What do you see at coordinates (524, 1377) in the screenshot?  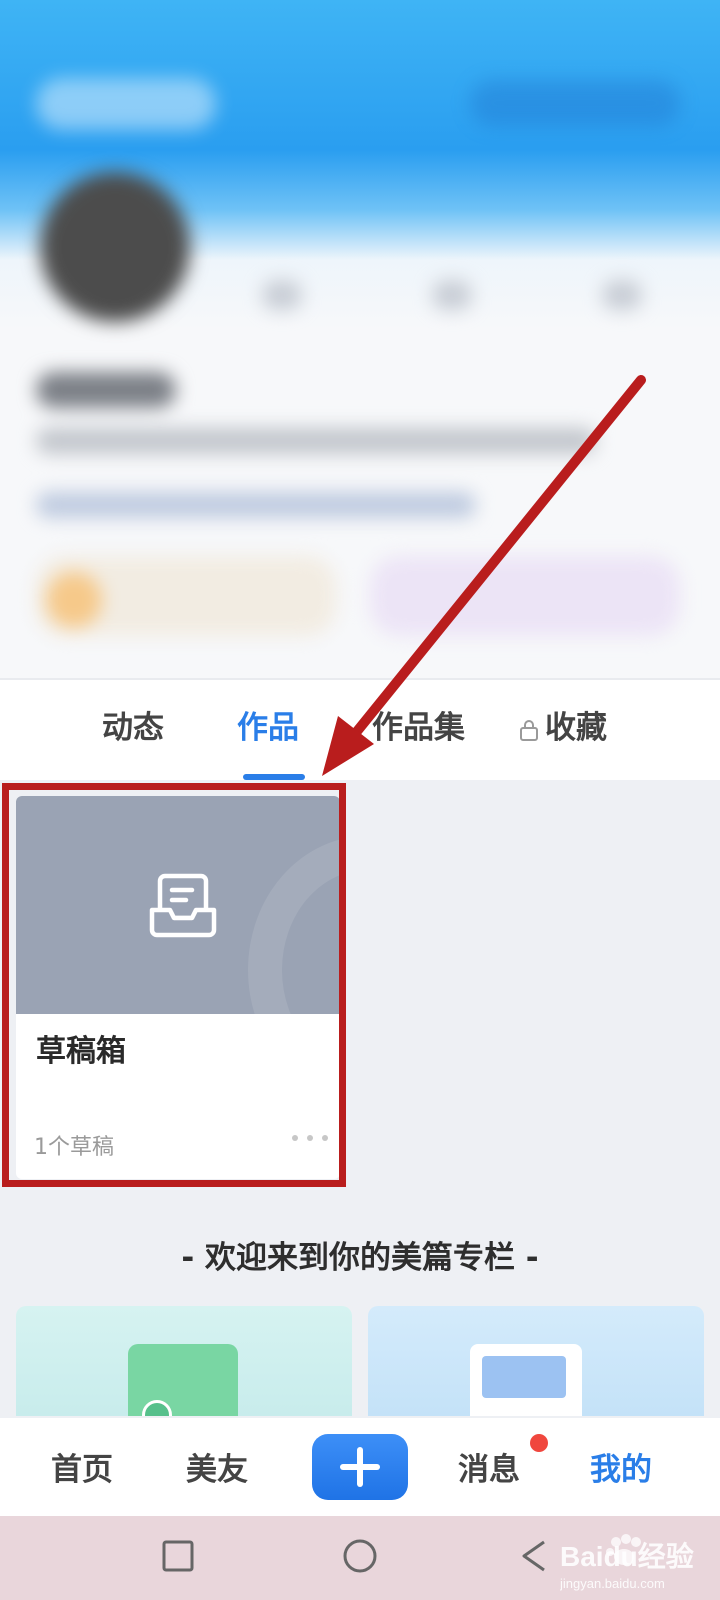 I see `frame-picture` at bounding box center [524, 1377].